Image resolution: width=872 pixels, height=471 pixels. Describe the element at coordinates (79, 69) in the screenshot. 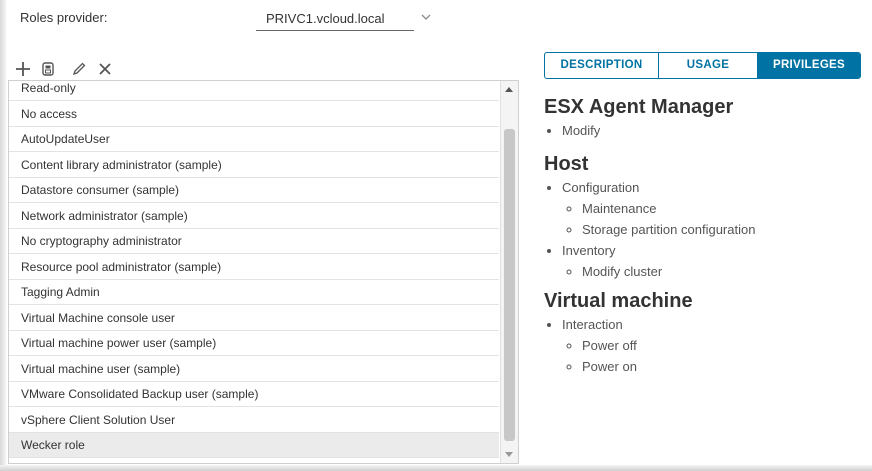

I see `edit-icon` at that location.